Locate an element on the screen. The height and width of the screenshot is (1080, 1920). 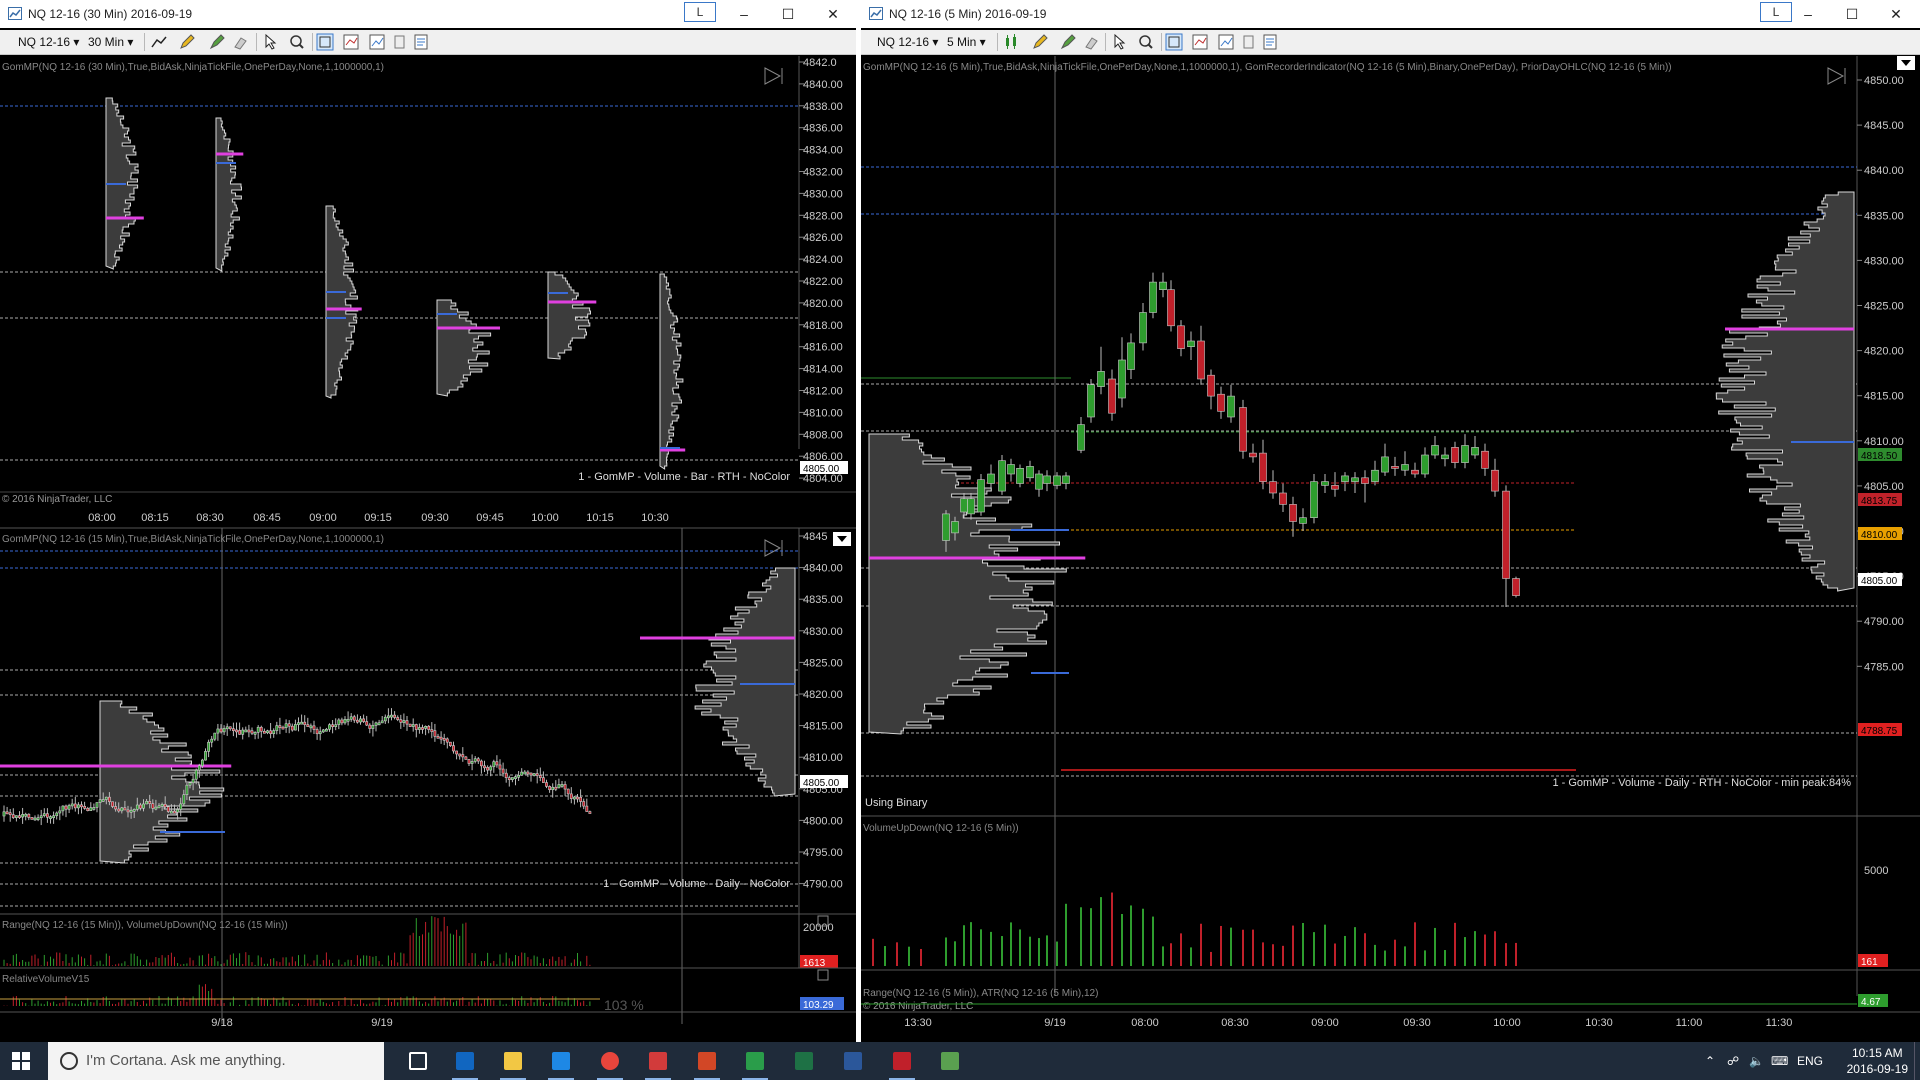
title-bar: NQ 12-16 (5 Min) 2016-09-19 L – ☐ ✕ is located at coordinates (1390, 14).